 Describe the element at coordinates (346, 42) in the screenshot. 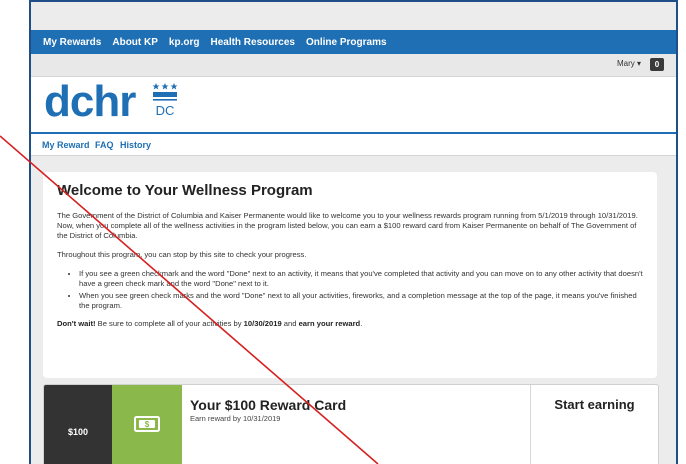

I see `nav-online-programs: Online Programs` at that location.